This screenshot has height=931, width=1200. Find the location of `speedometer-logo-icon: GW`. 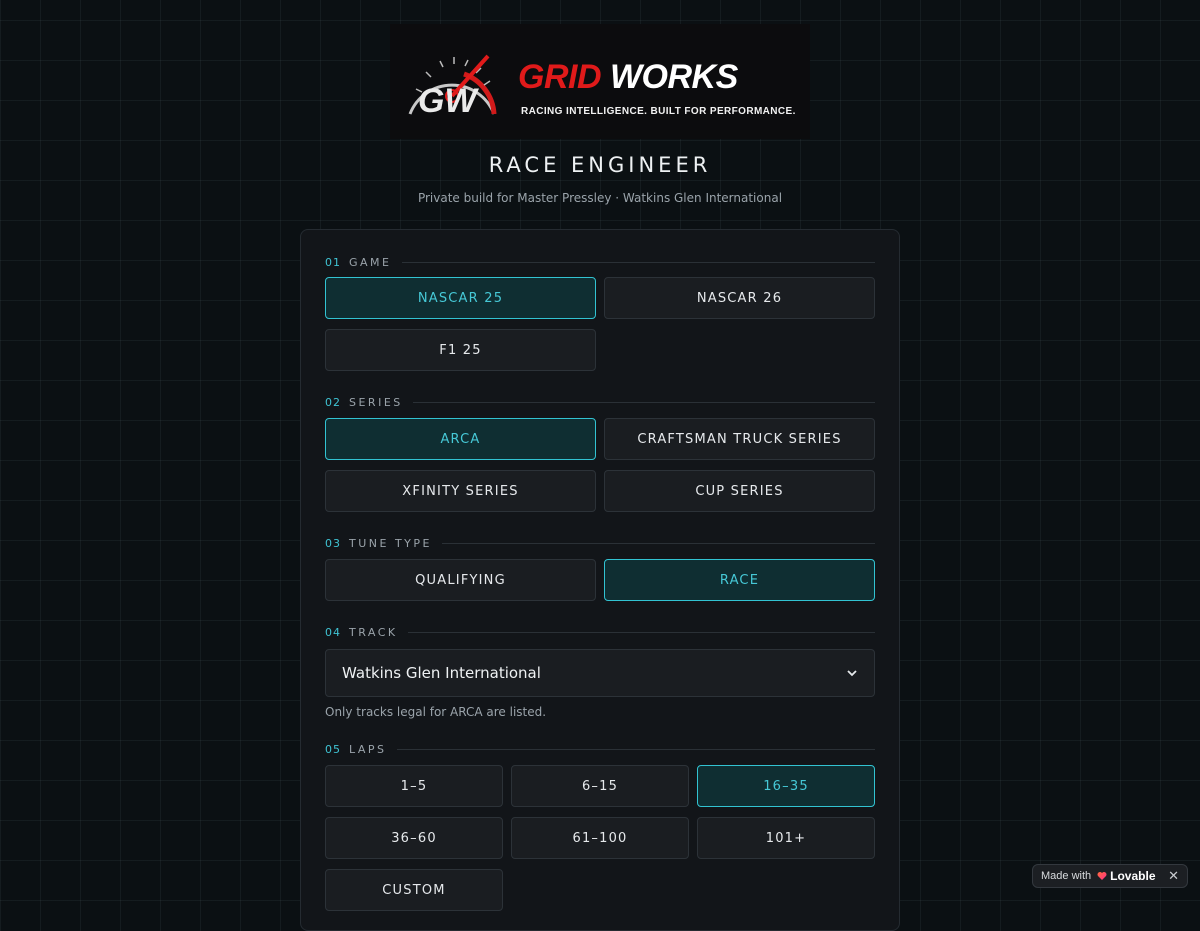

speedometer-logo-icon: GW is located at coordinates (452, 87).